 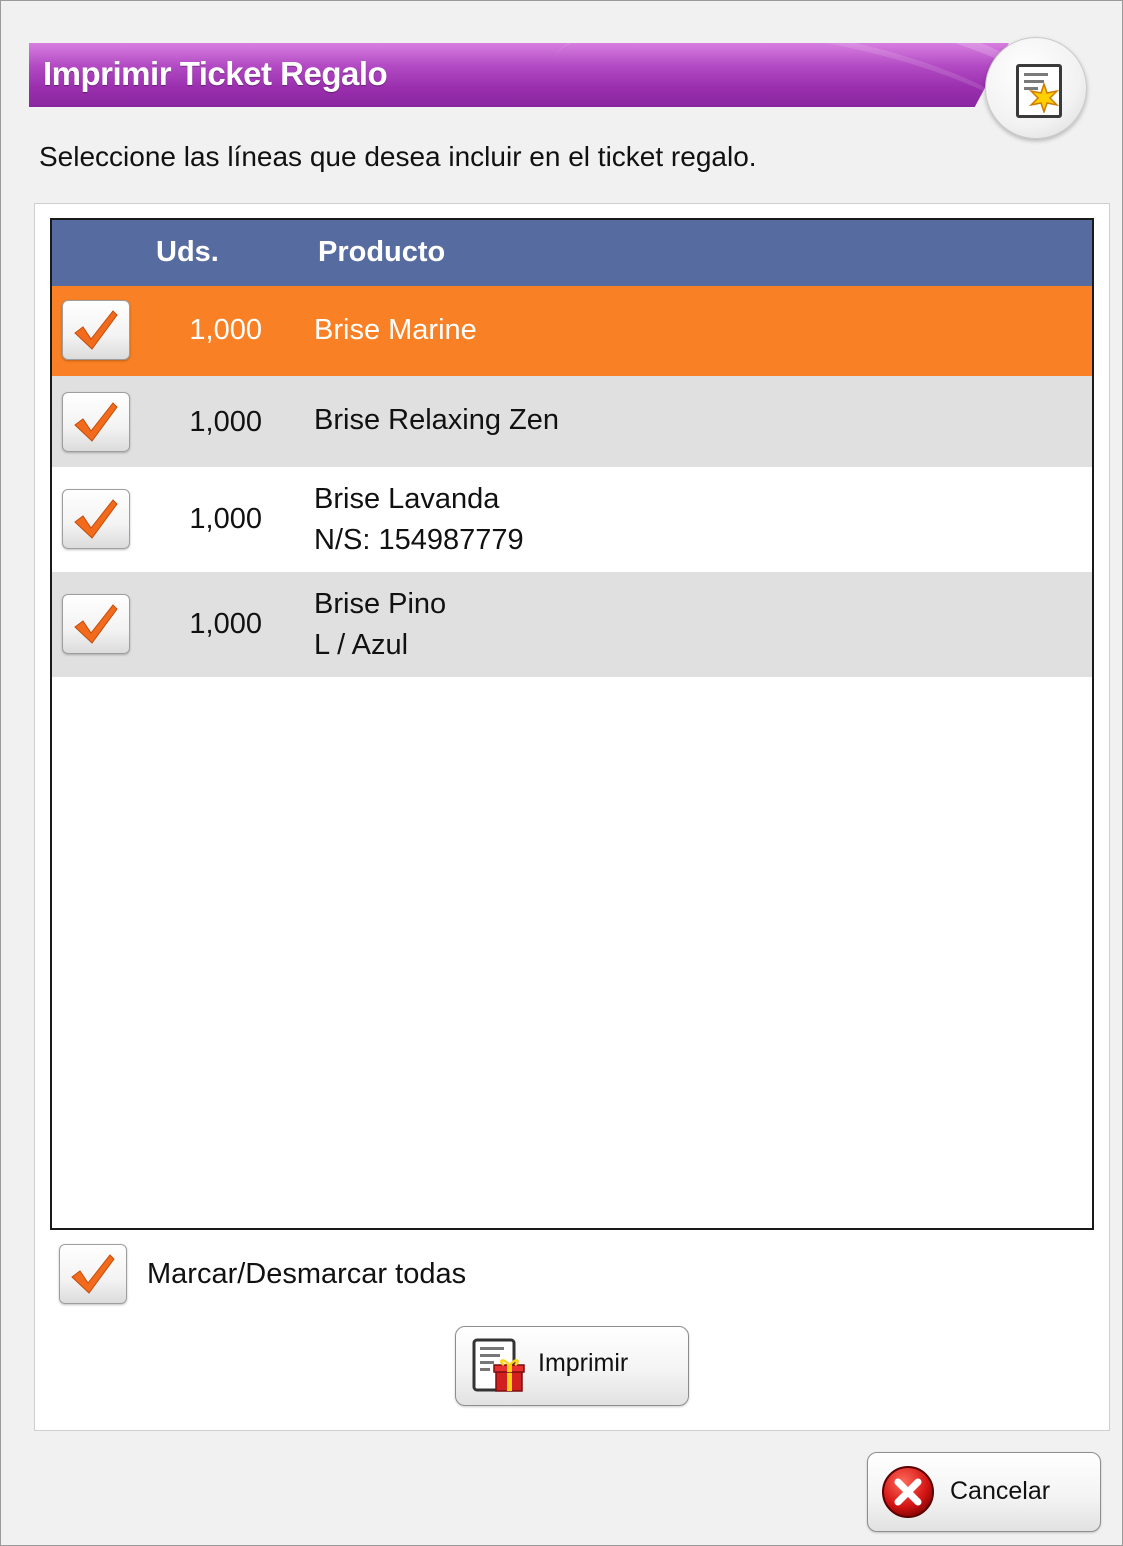 I want to click on toggle-all-checkbox, so click(x=93, y=1274).